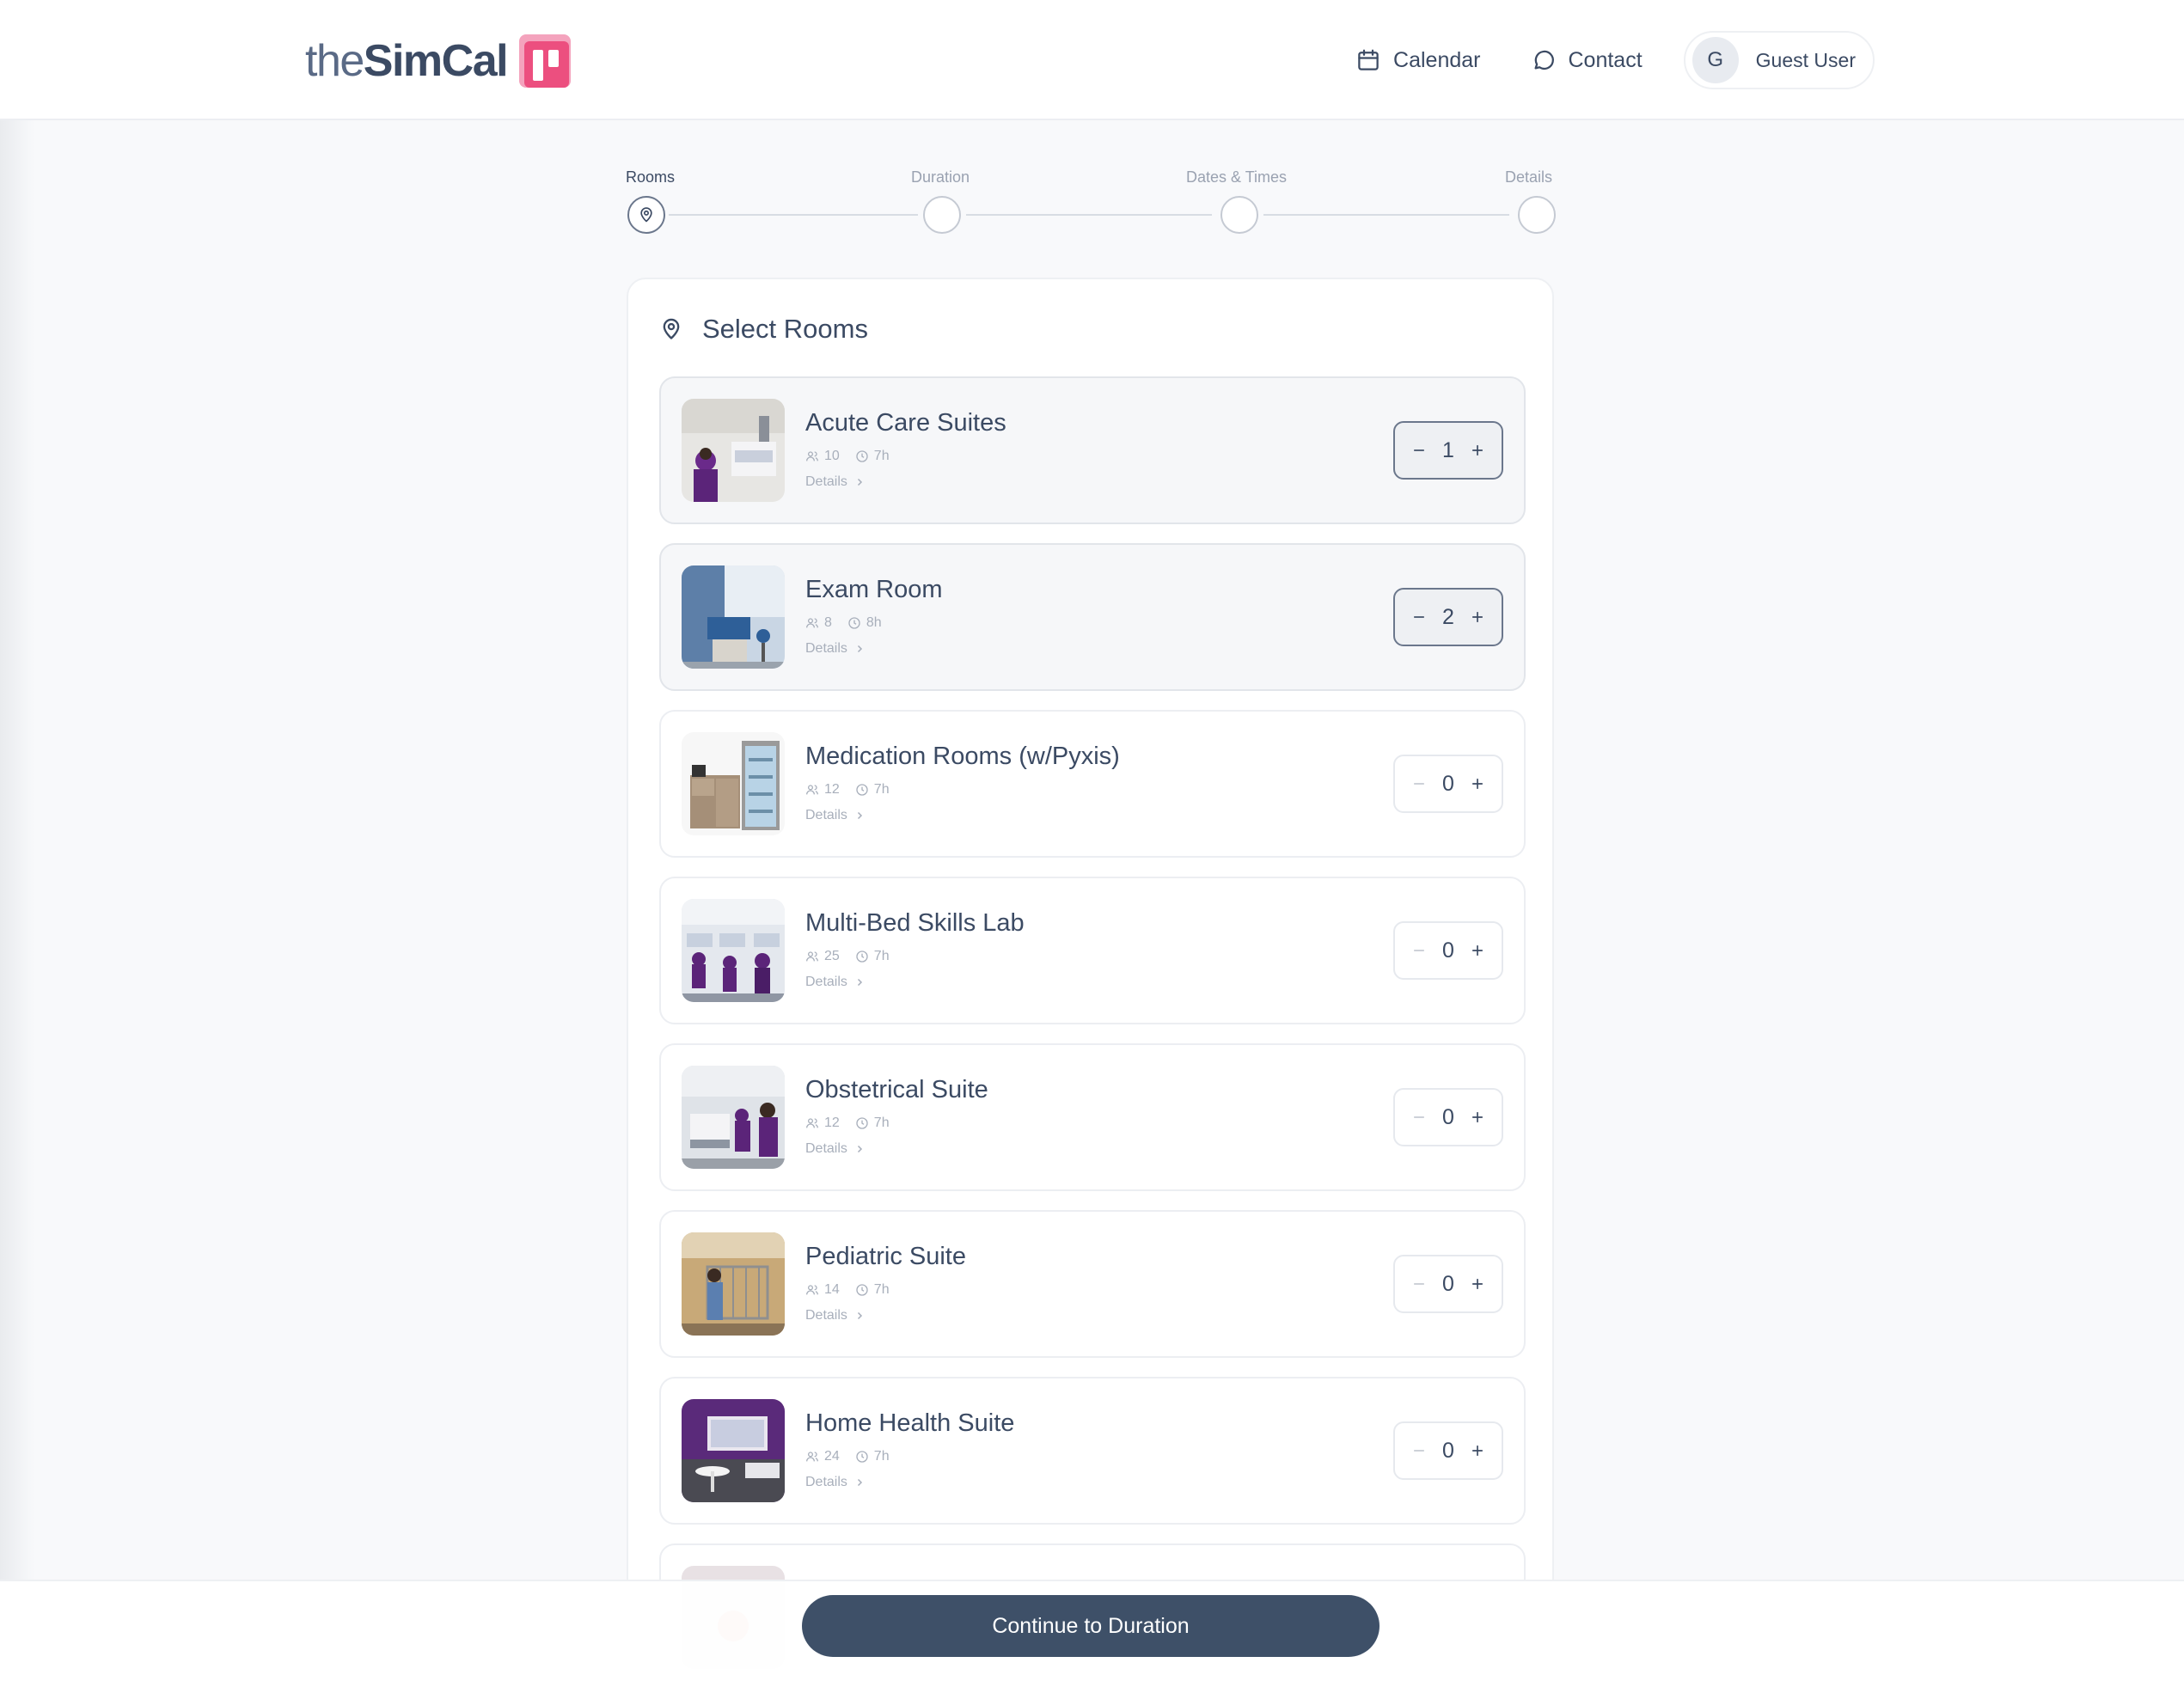 The width and height of the screenshot is (2184, 1681). What do you see at coordinates (897, 1089) in the screenshot?
I see `room-name: Obstetrical Suite` at bounding box center [897, 1089].